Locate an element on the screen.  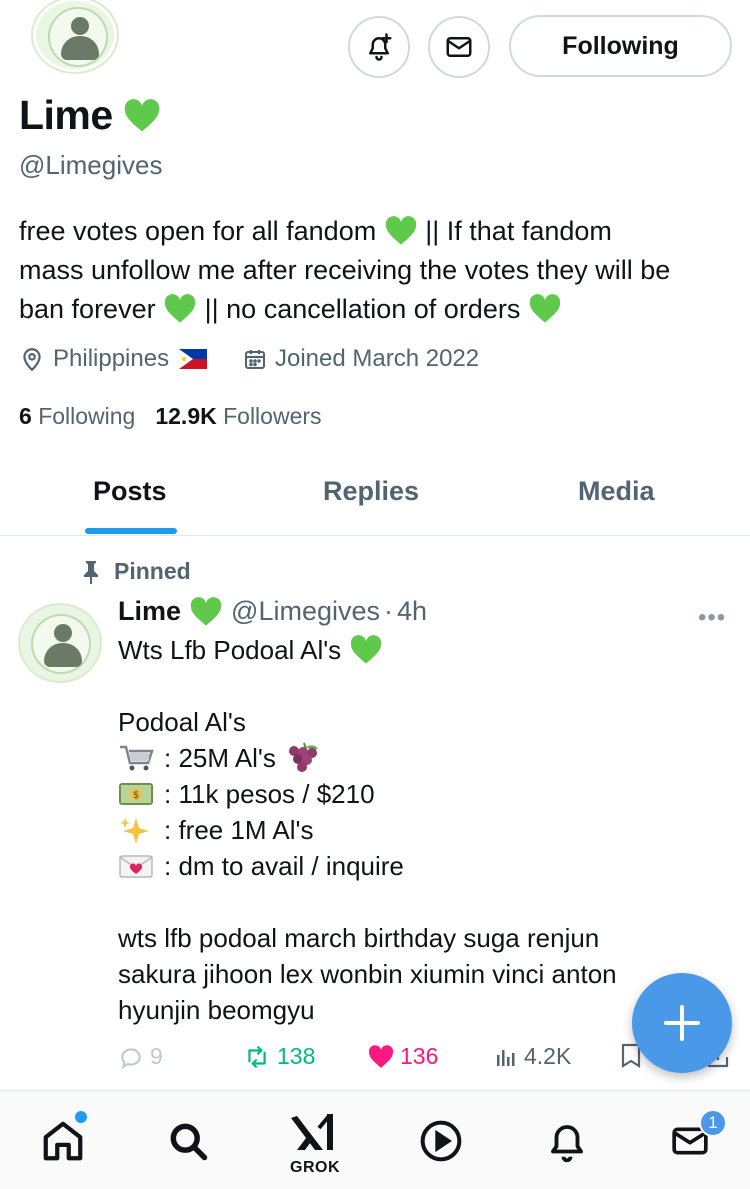
profile-name: Lime is located at coordinates (66, 115).